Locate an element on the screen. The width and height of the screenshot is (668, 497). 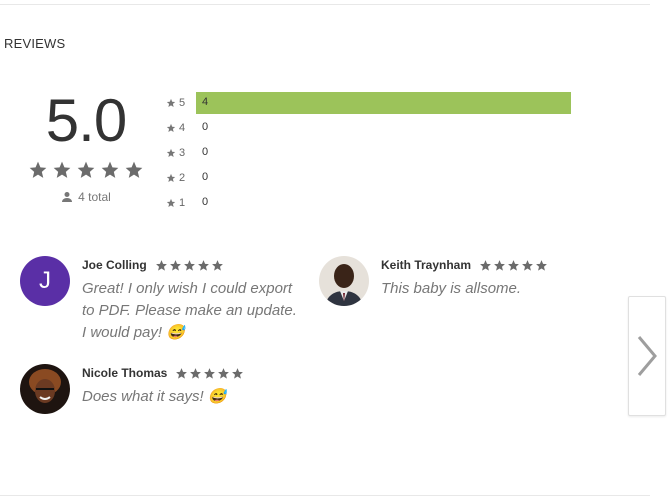
bottom-divider is located at coordinates (325, 495).